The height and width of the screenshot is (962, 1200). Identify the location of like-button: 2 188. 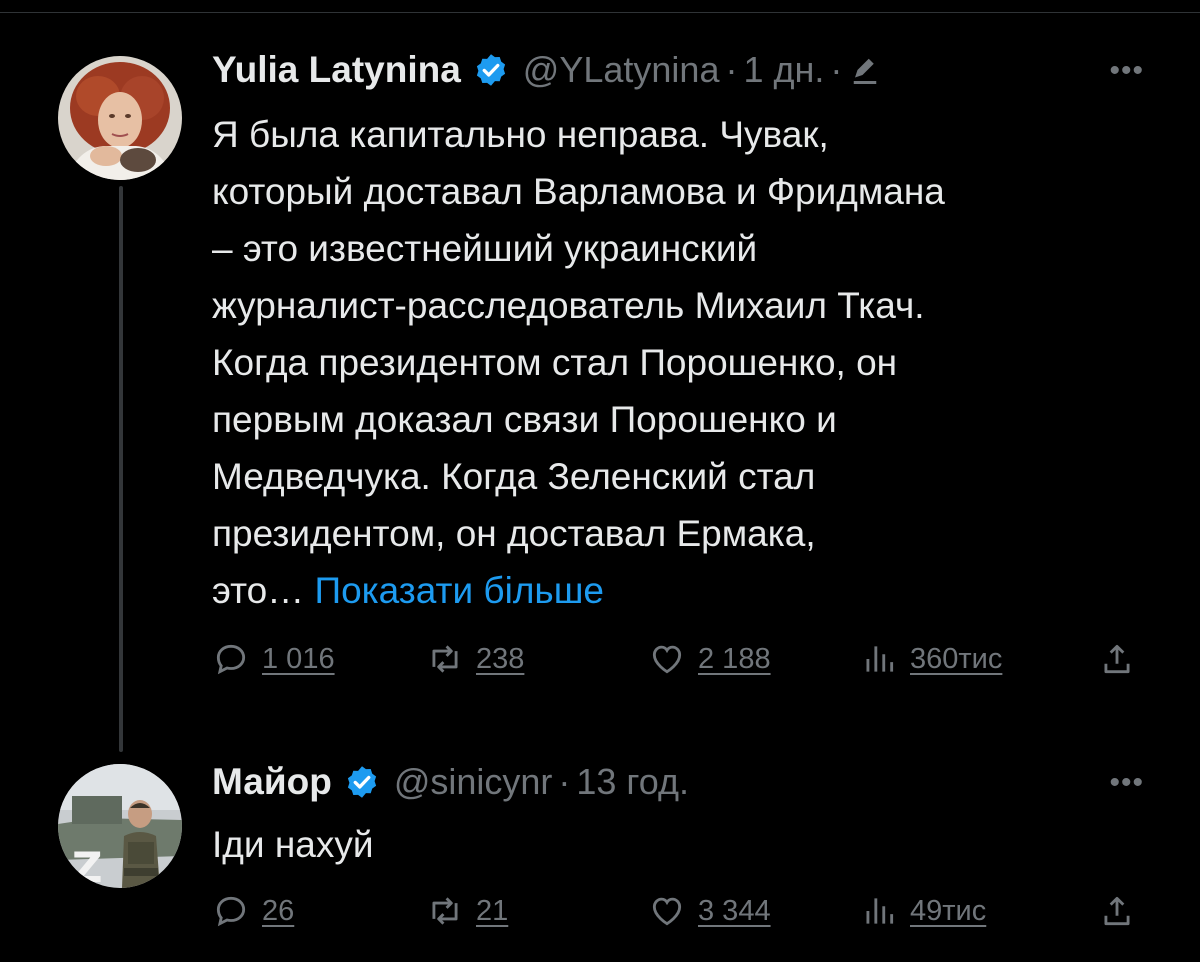
(709, 659).